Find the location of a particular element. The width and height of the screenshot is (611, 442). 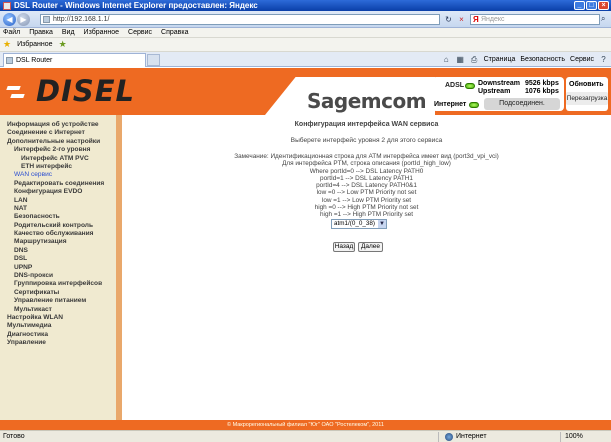

note-line: portId=4 --> DSL Latency PATH0&1 is located at coordinates (366, 186).